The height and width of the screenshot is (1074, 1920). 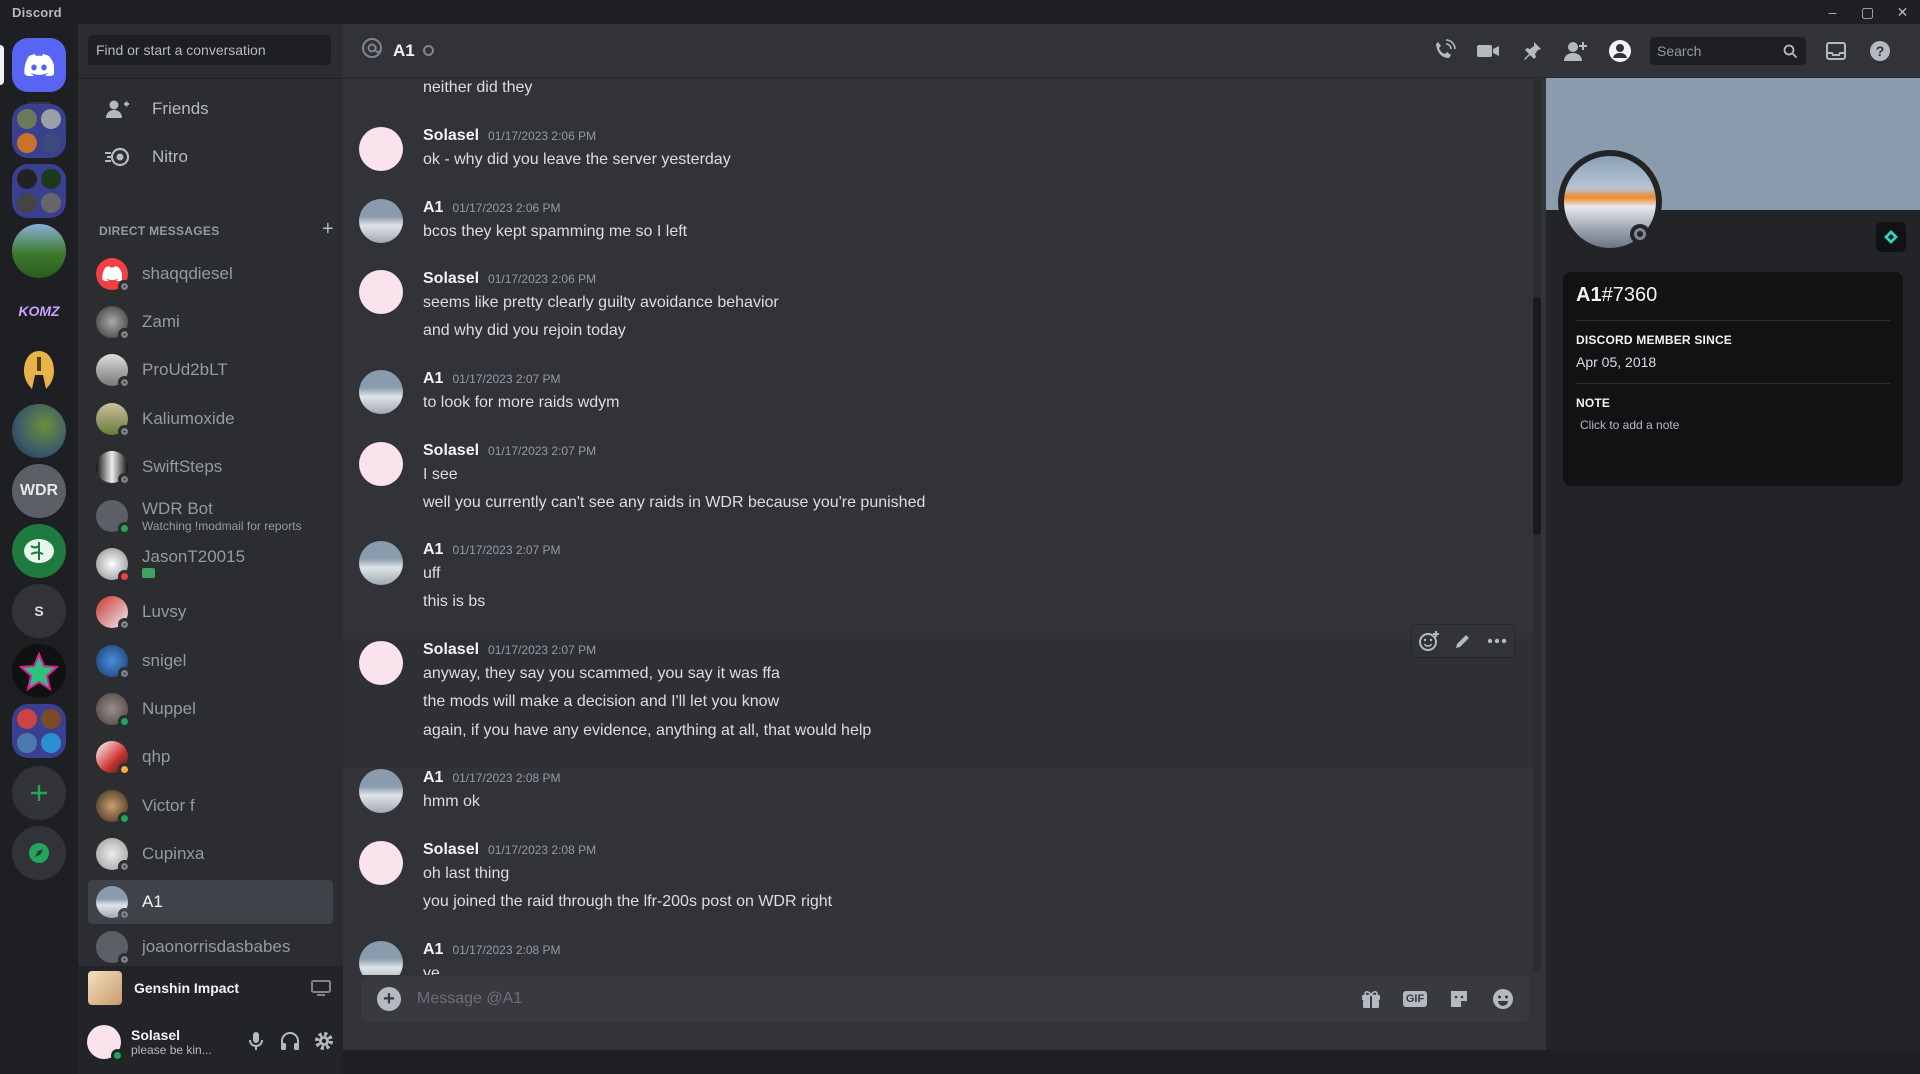 I want to click on server-icon-s: S, so click(x=39, y=611).